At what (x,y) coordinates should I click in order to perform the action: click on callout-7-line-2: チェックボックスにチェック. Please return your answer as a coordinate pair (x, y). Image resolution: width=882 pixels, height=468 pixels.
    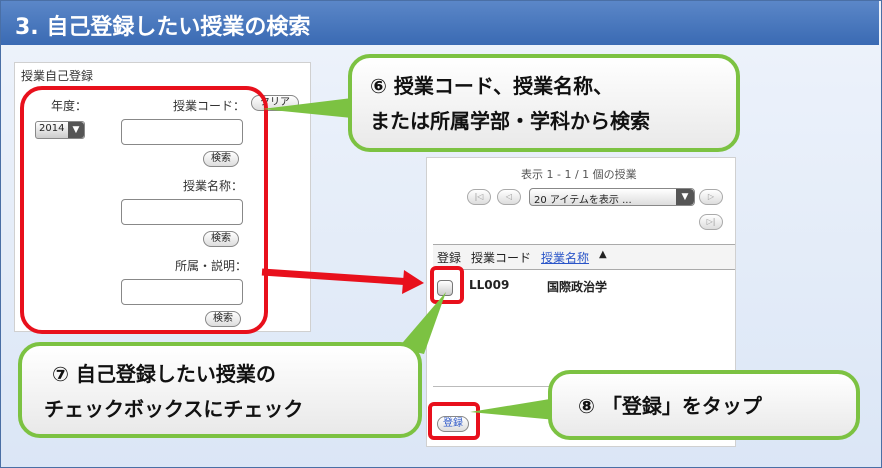
    Looking at the image, I should click on (174, 409).